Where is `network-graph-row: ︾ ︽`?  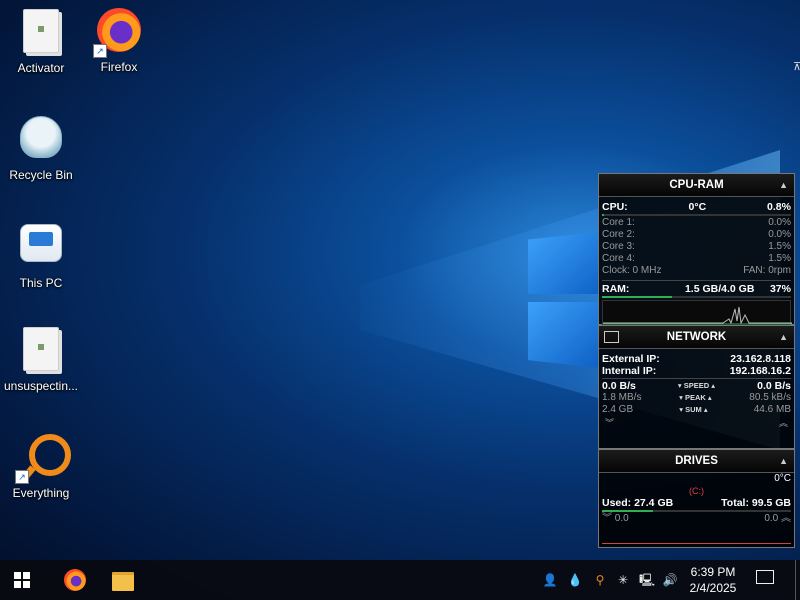 network-graph-row: ︾ ︽ is located at coordinates (696, 422).